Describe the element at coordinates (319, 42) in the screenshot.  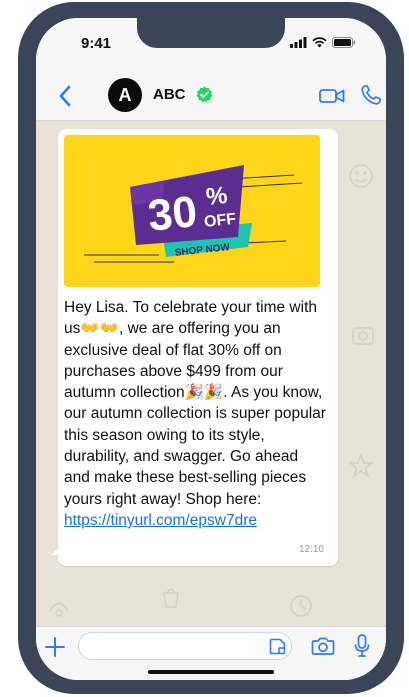
I see `wifi-icon` at that location.